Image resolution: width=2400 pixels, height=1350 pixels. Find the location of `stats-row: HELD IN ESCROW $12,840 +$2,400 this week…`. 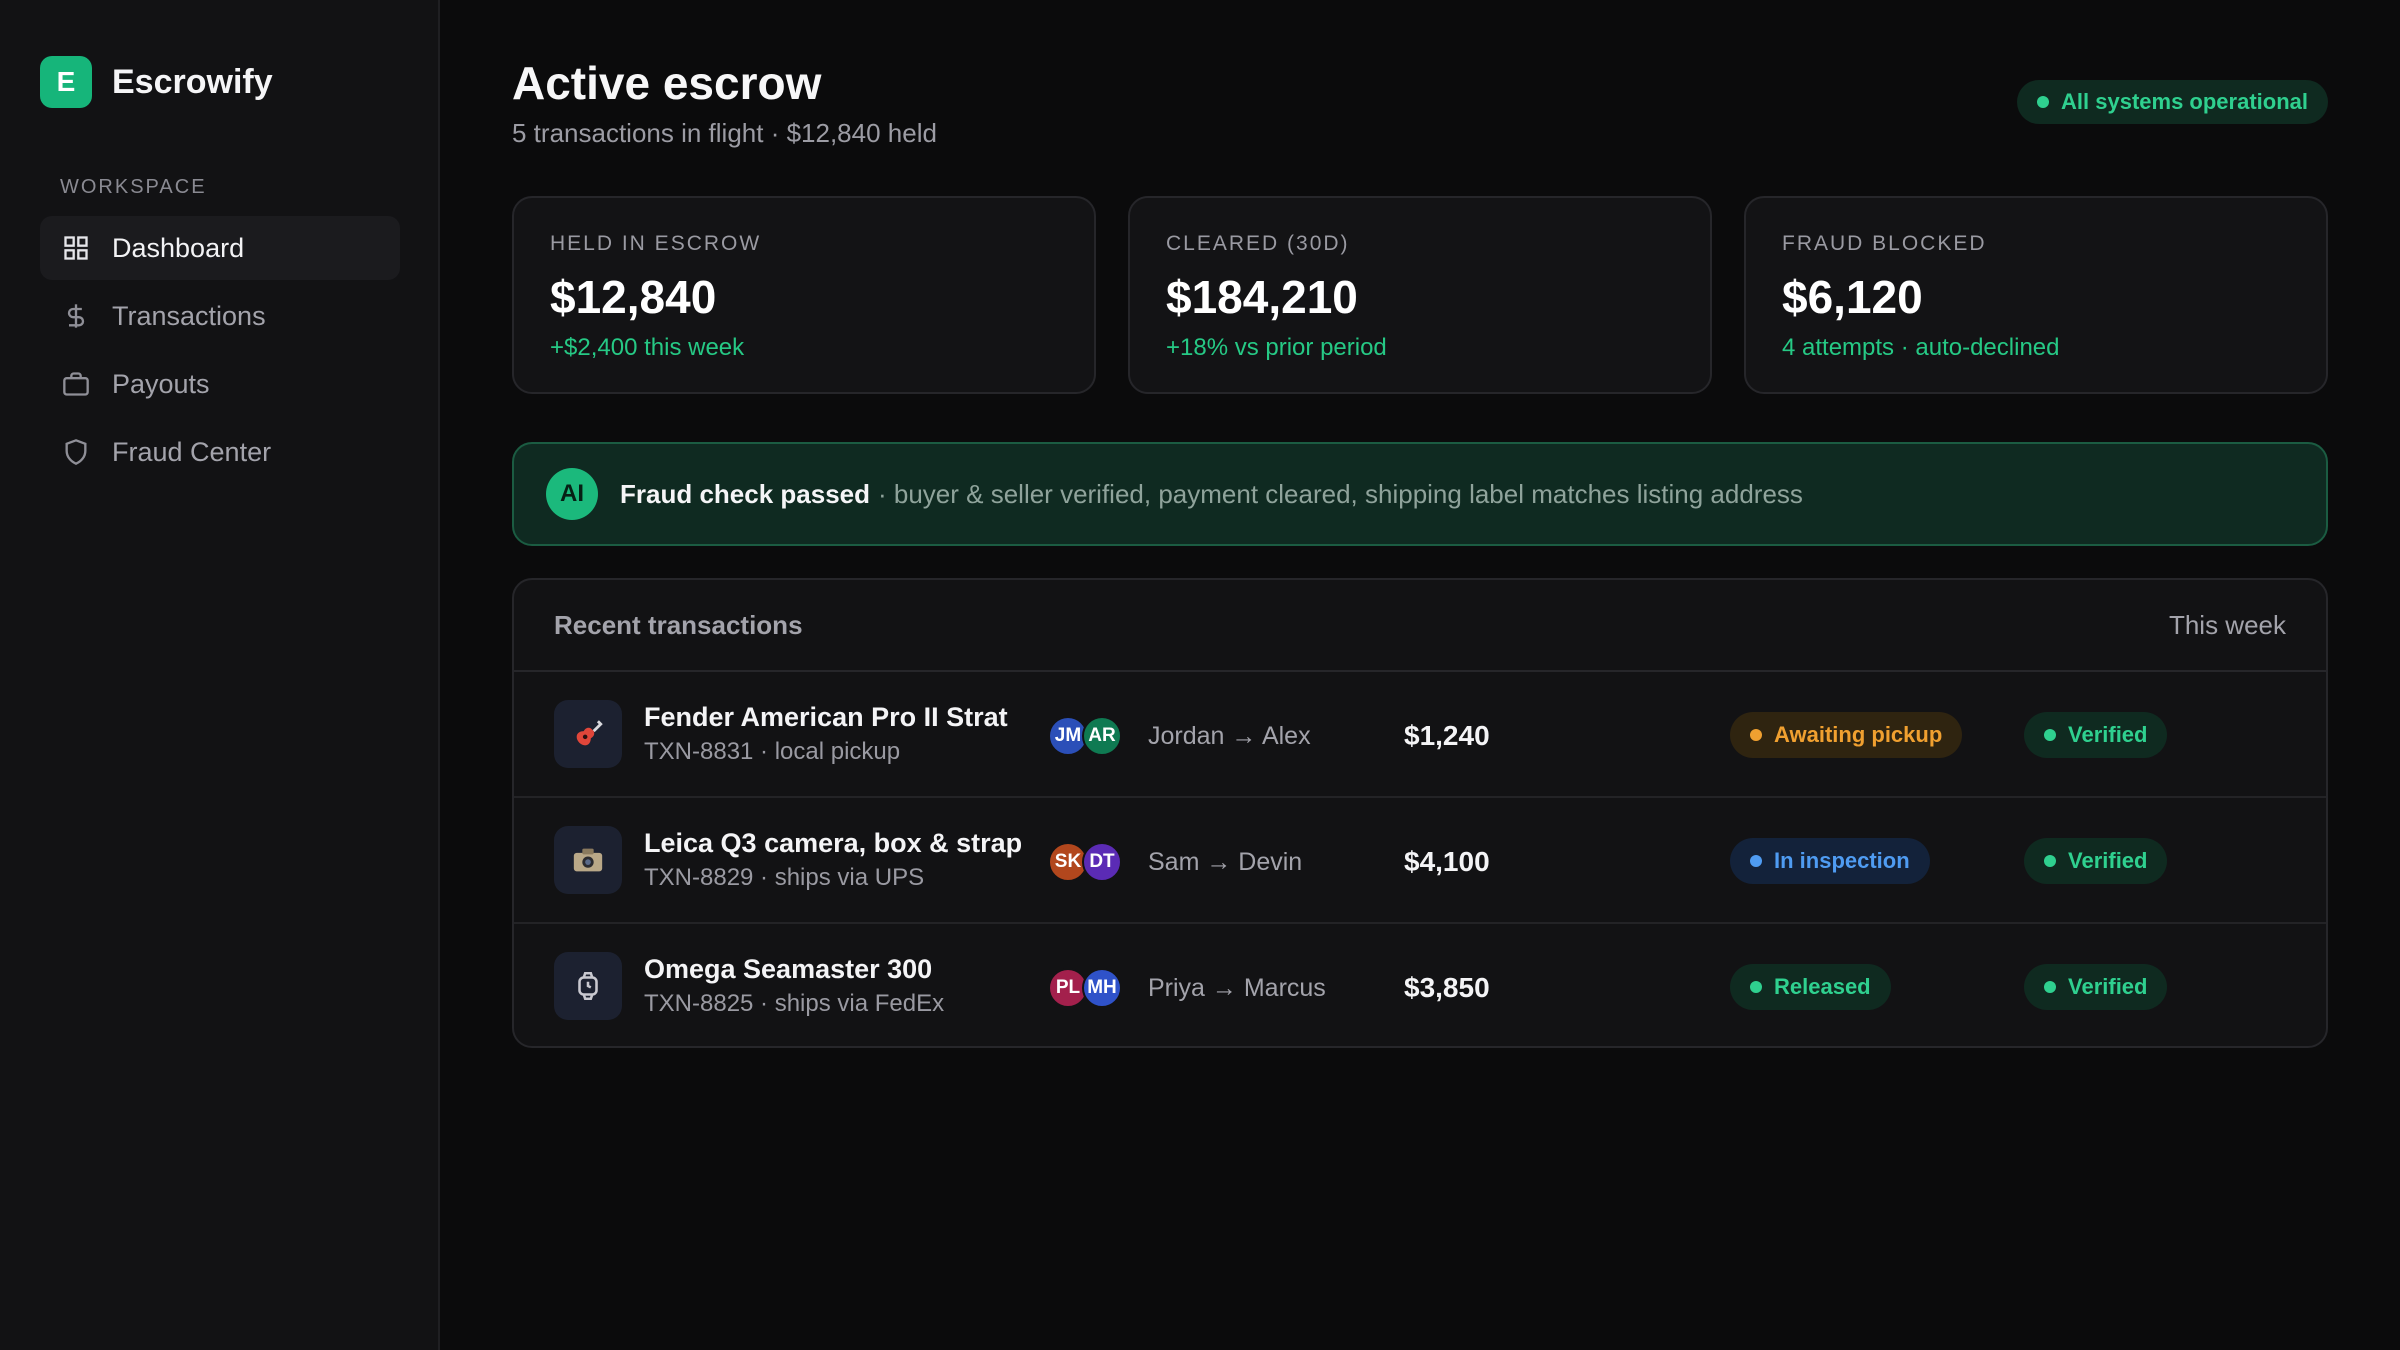

stats-row: HELD IN ESCROW $12,840 +$2,400 this week… is located at coordinates (1420, 295).